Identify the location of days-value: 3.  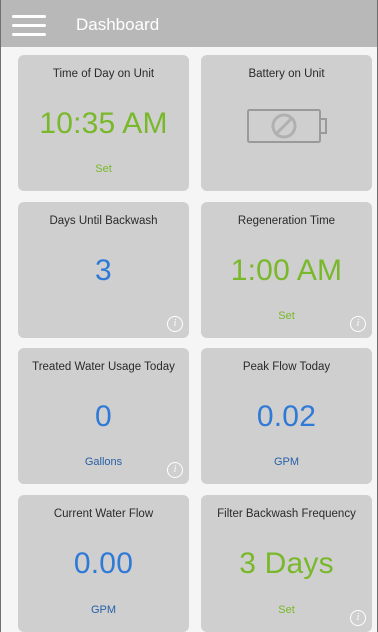
(103, 270).